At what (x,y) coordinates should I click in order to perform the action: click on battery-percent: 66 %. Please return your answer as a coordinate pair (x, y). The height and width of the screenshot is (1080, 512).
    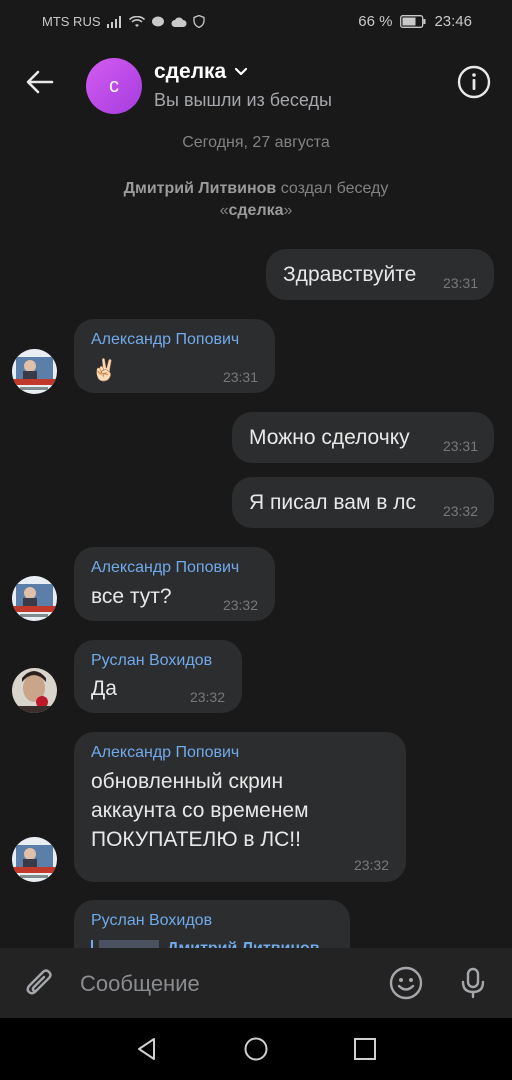
    Looking at the image, I should click on (375, 21).